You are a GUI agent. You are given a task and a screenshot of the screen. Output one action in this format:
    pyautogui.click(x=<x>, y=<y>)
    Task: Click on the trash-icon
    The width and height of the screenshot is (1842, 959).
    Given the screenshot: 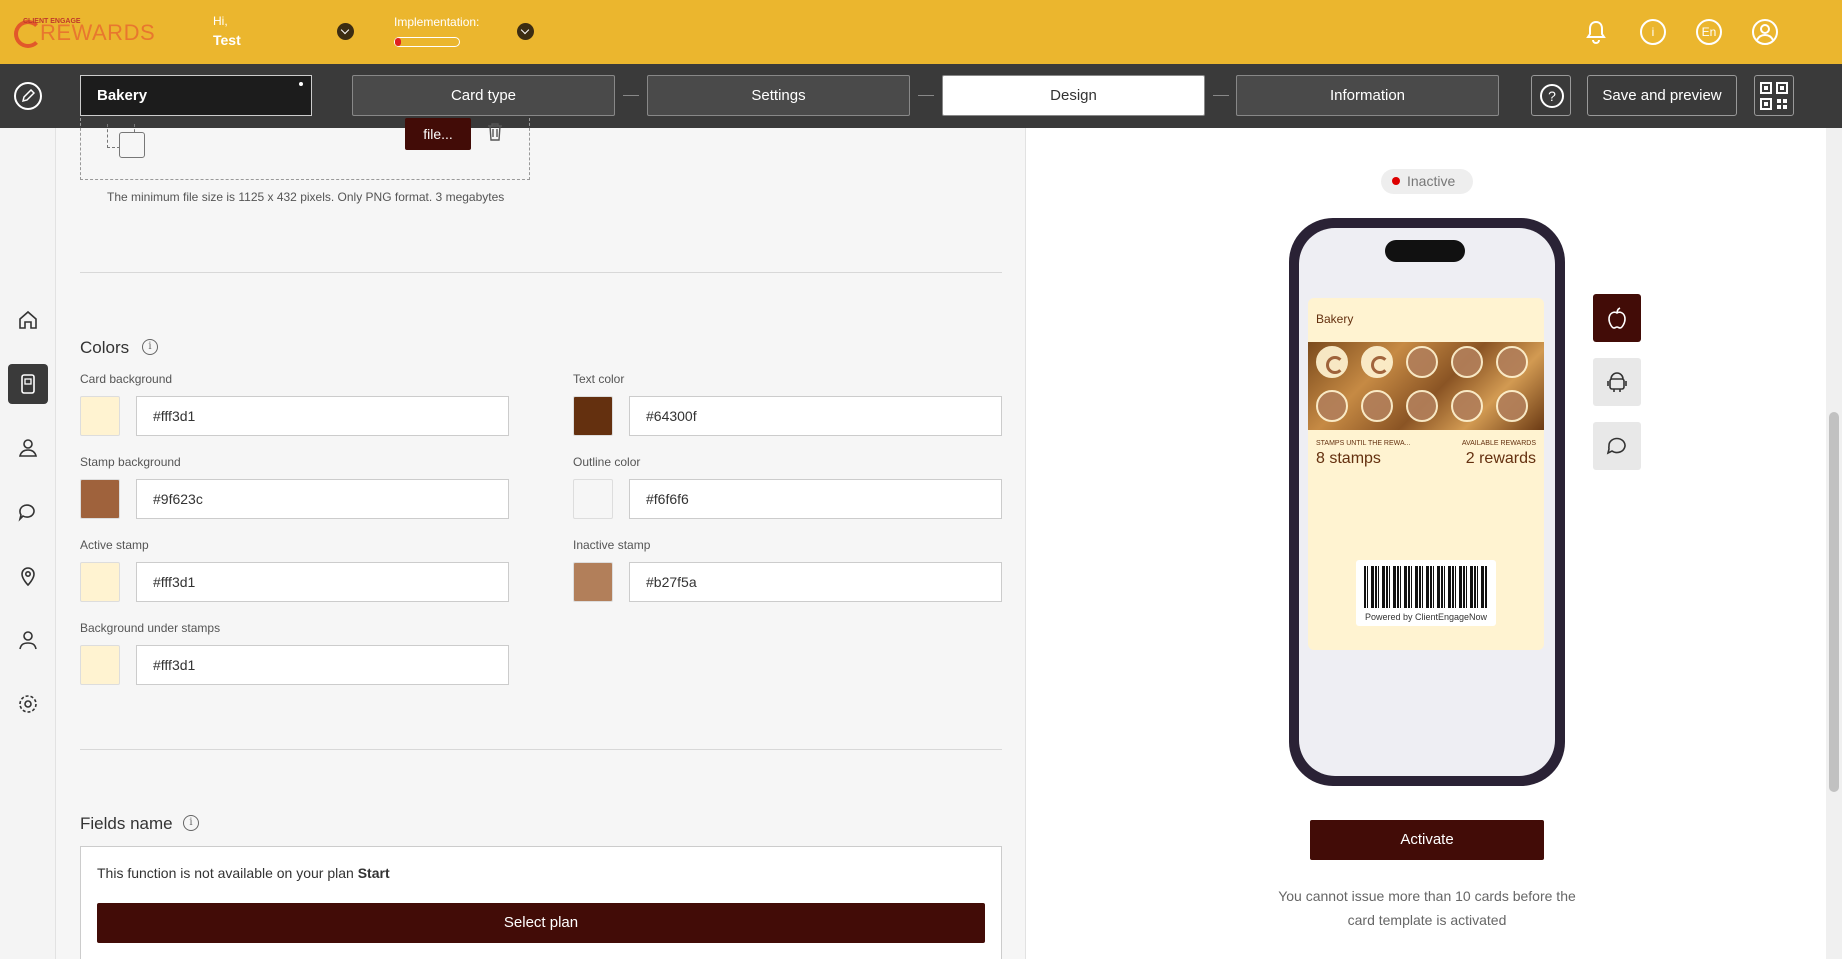 What is the action you would take?
    pyautogui.click(x=495, y=132)
    